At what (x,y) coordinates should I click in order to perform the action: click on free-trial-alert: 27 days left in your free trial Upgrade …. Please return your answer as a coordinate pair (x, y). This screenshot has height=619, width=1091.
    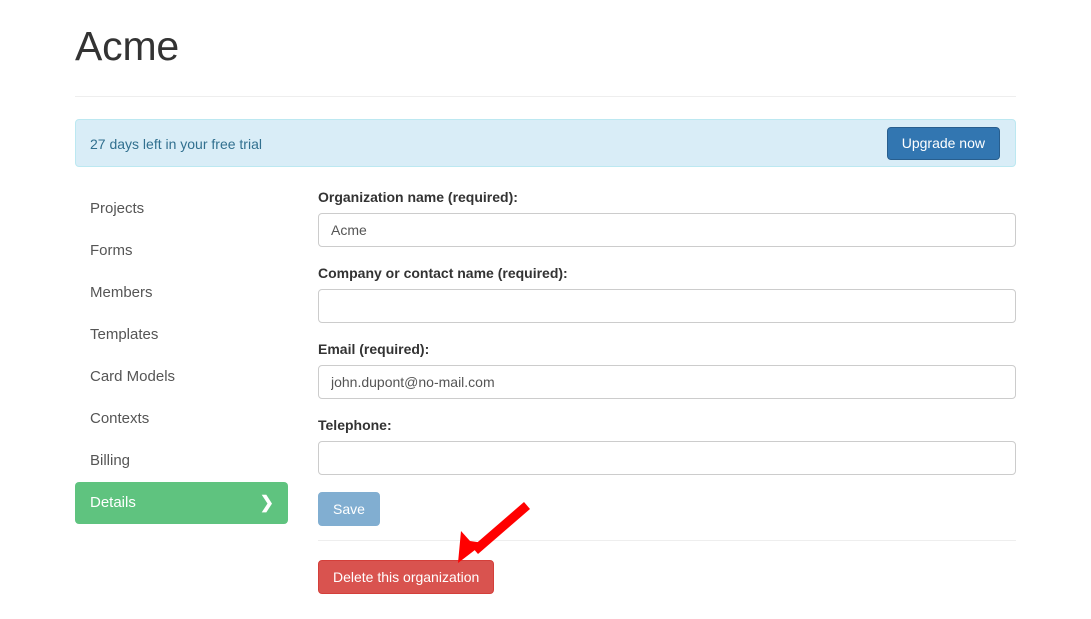
    Looking at the image, I should click on (545, 143).